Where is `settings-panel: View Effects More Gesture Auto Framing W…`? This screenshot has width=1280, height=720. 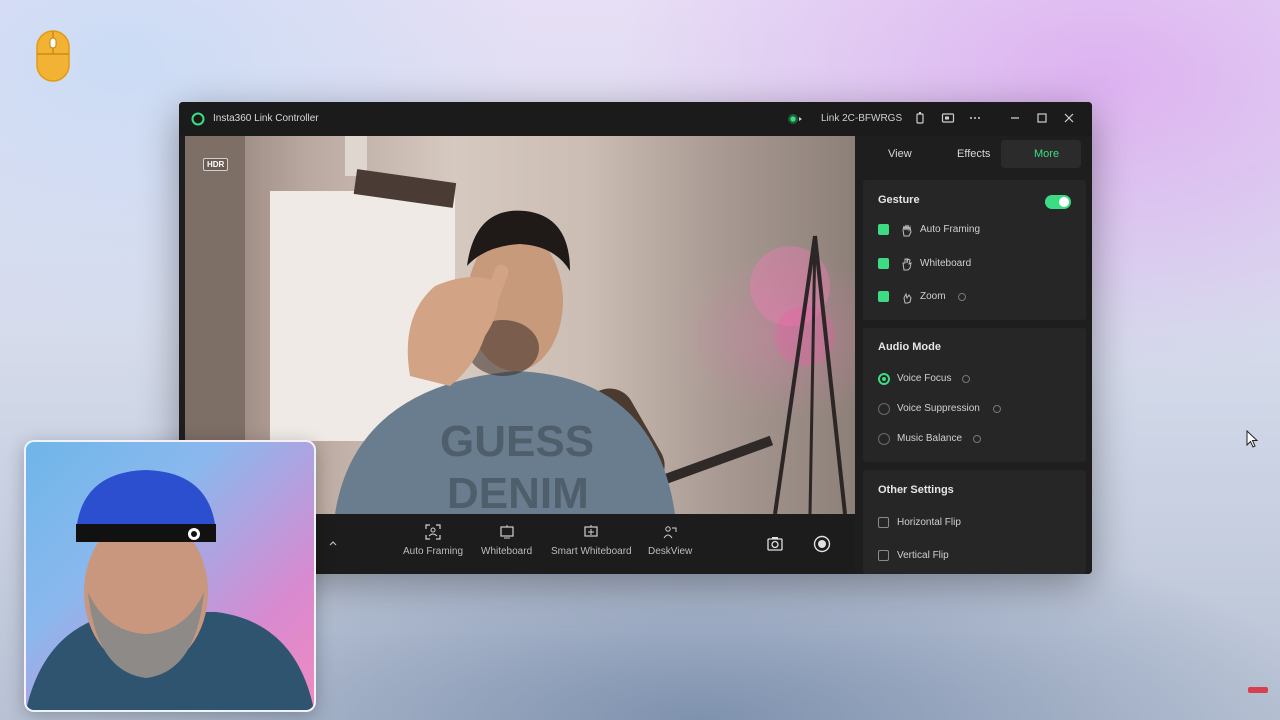 settings-panel: View Effects More Gesture Auto Framing W… is located at coordinates (976, 355).